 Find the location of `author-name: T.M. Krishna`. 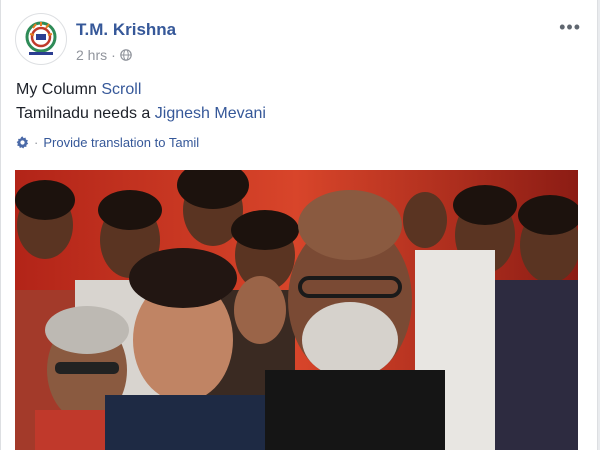

author-name: T.M. Krishna is located at coordinates (126, 30).